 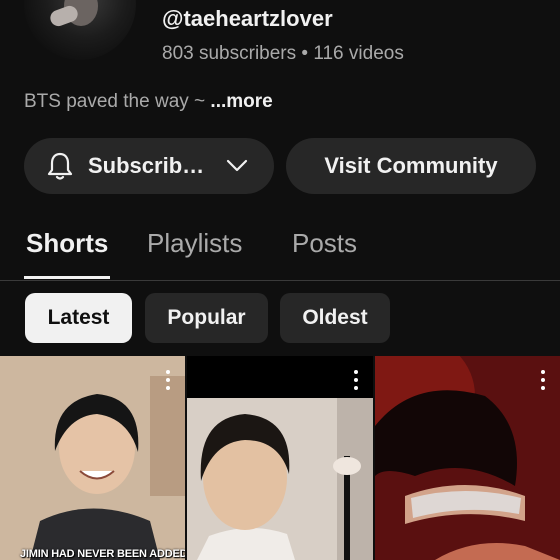 I want to click on channel-description: BTS paved the way ~ ...more, so click(x=148, y=102).